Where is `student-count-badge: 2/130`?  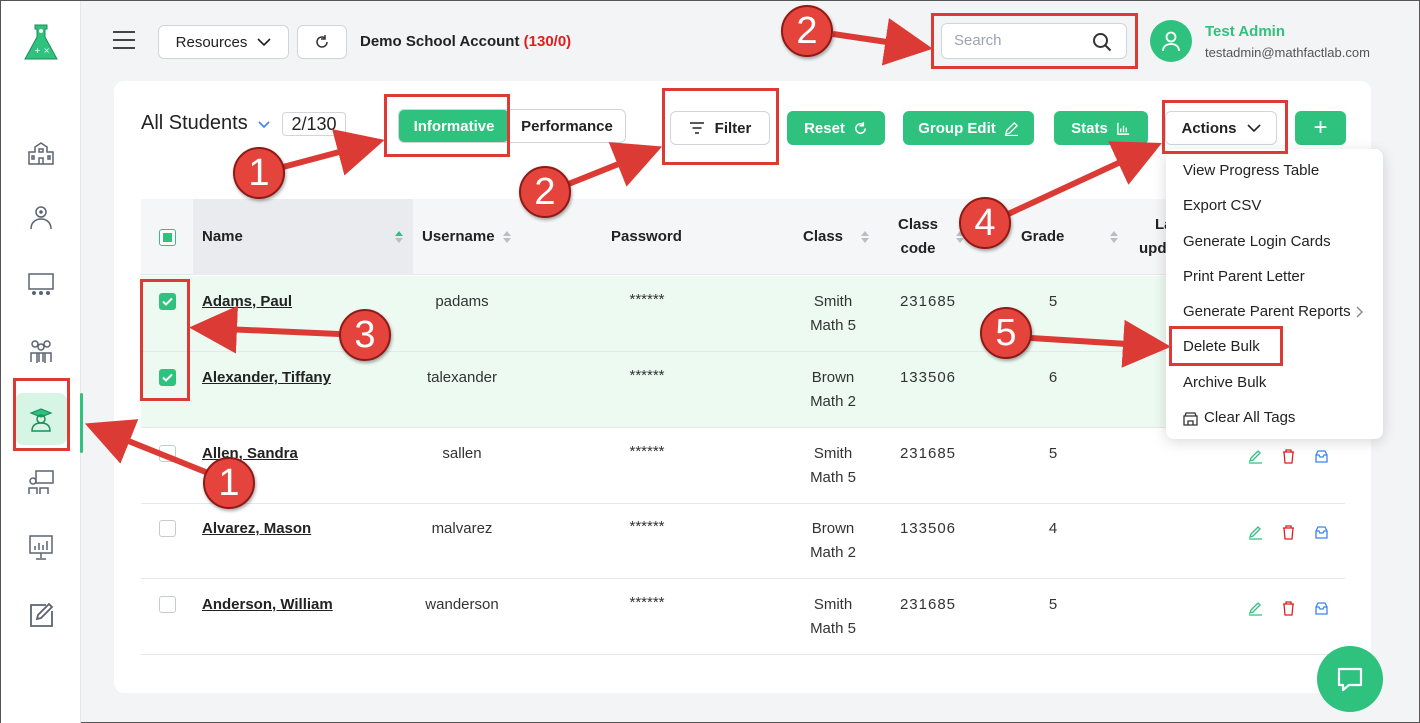
student-count-badge: 2/130 is located at coordinates (314, 124).